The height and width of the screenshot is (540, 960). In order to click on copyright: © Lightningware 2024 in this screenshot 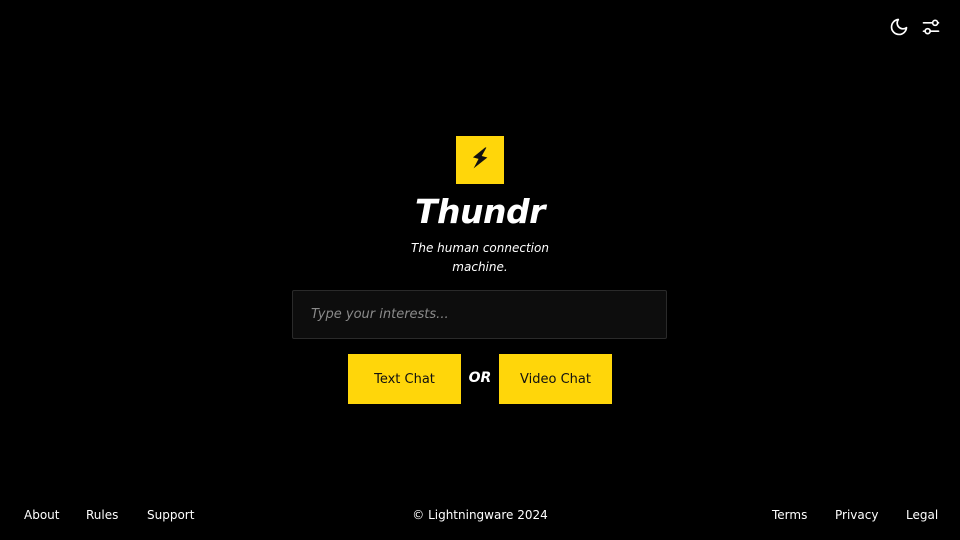, I will do `click(480, 515)`.